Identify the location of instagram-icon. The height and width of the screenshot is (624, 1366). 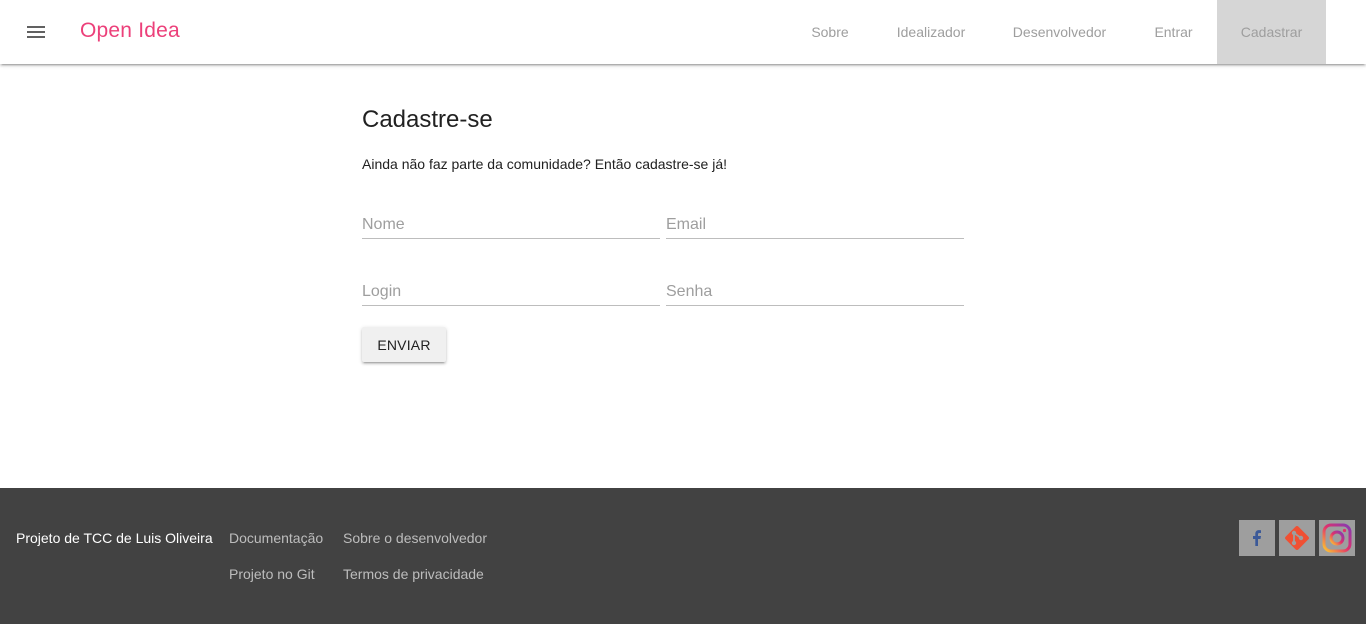
(1337, 538).